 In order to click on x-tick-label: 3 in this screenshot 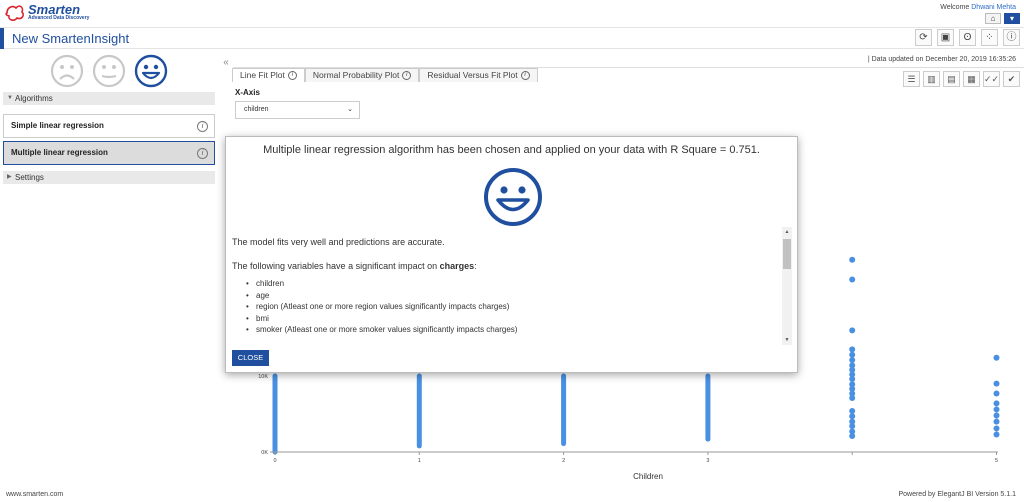, I will do `click(707, 461)`.